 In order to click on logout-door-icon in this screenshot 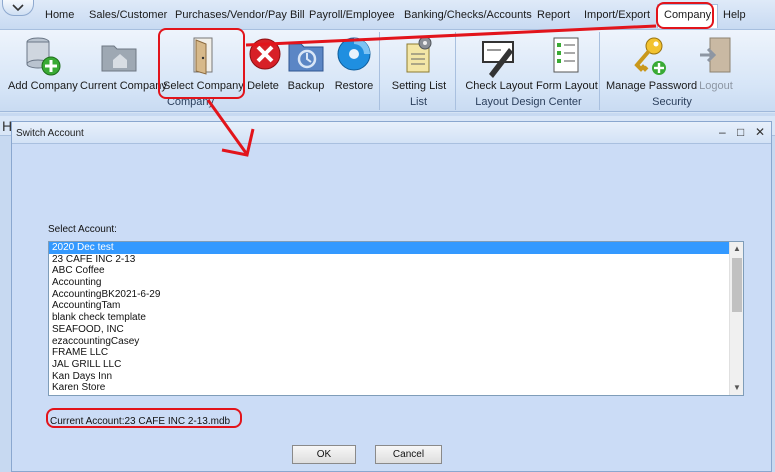, I will do `click(715, 55)`.